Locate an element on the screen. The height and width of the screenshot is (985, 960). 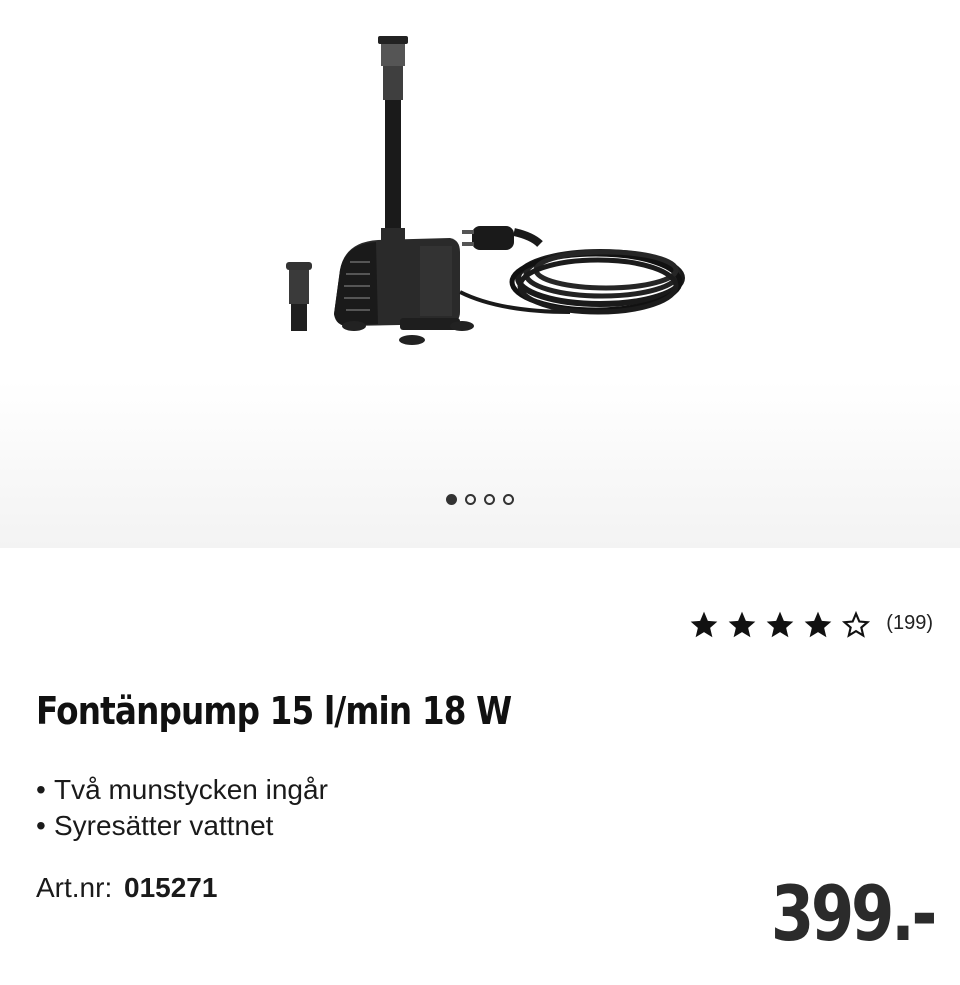
carousel-indicators is located at coordinates (480, 499).